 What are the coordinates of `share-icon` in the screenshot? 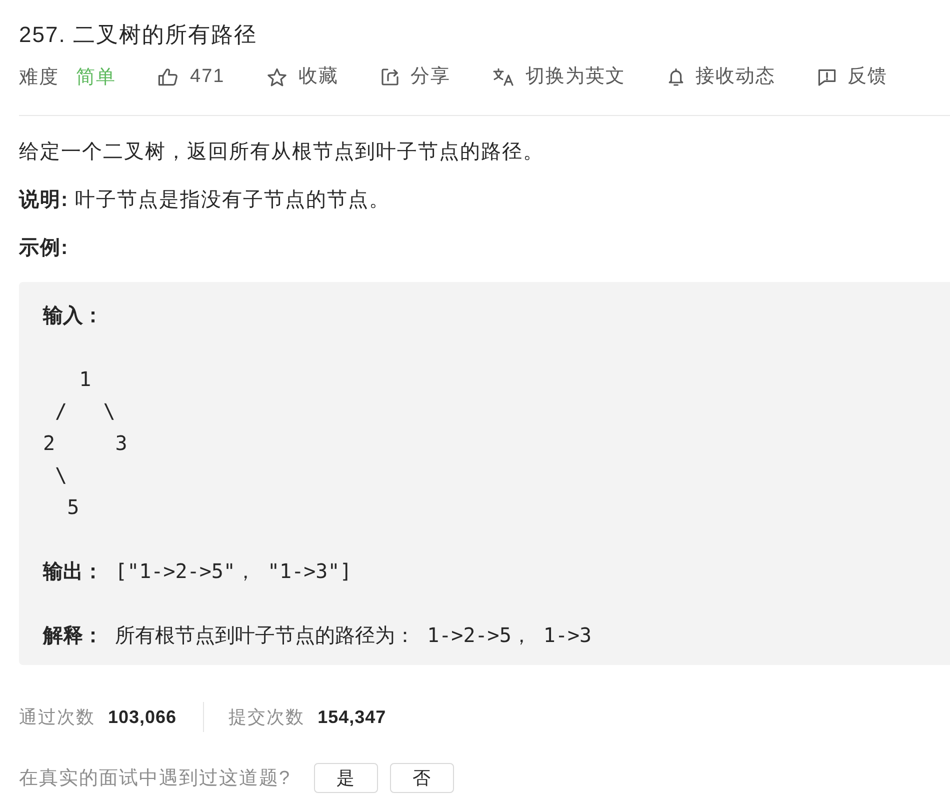 It's located at (389, 77).